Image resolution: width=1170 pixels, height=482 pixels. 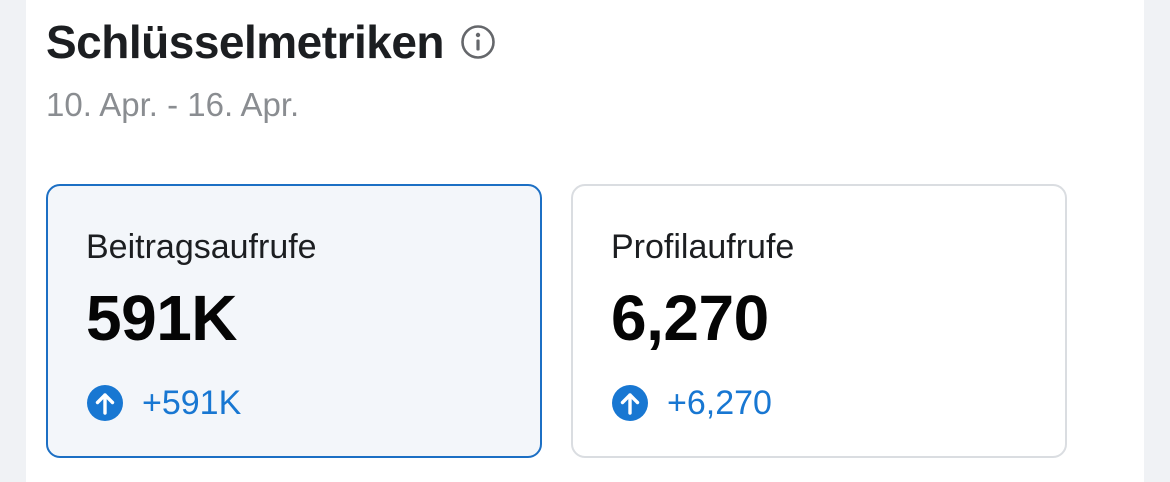 I want to click on metric-change: +6,270, so click(x=691, y=403).